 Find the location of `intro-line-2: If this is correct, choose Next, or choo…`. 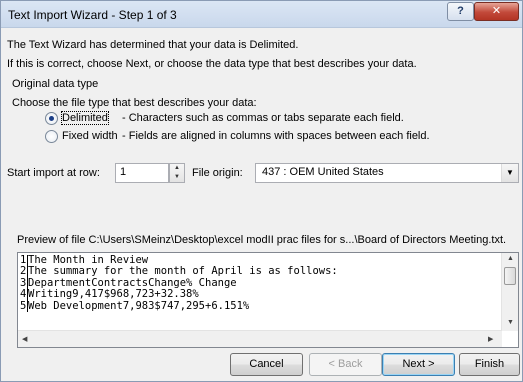

intro-line-2: If this is correct, choose Next, or choo… is located at coordinates (212, 64).